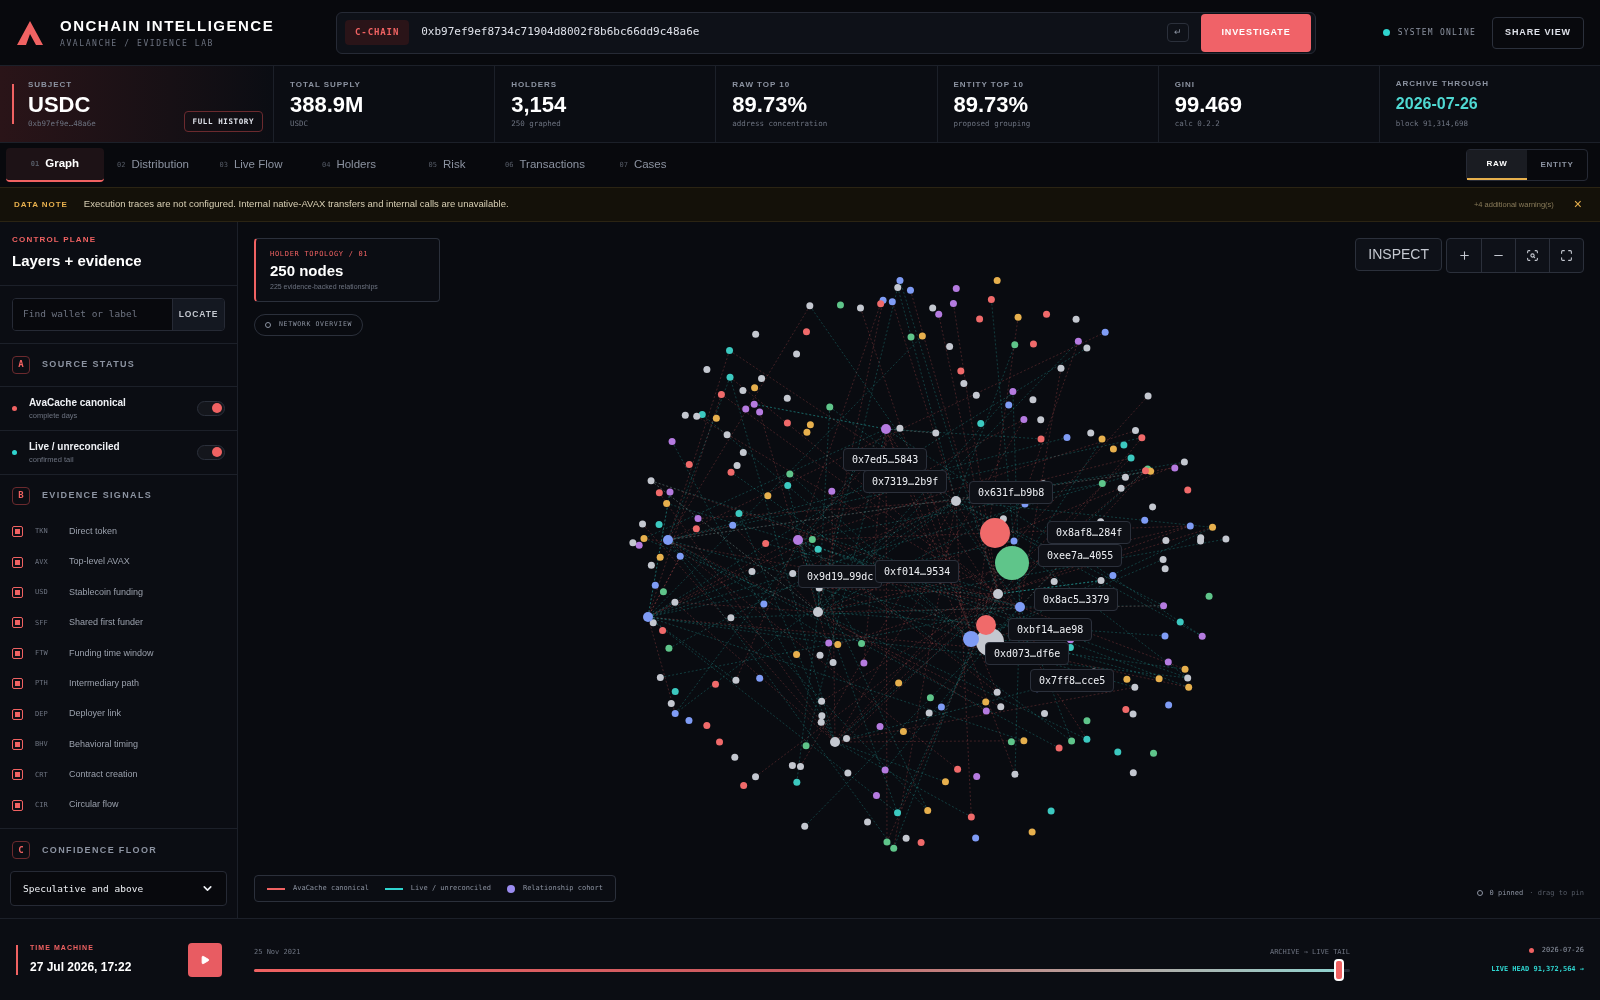 The image size is (1600, 1000). I want to click on view-toggle: RAW, so click(1497, 165).